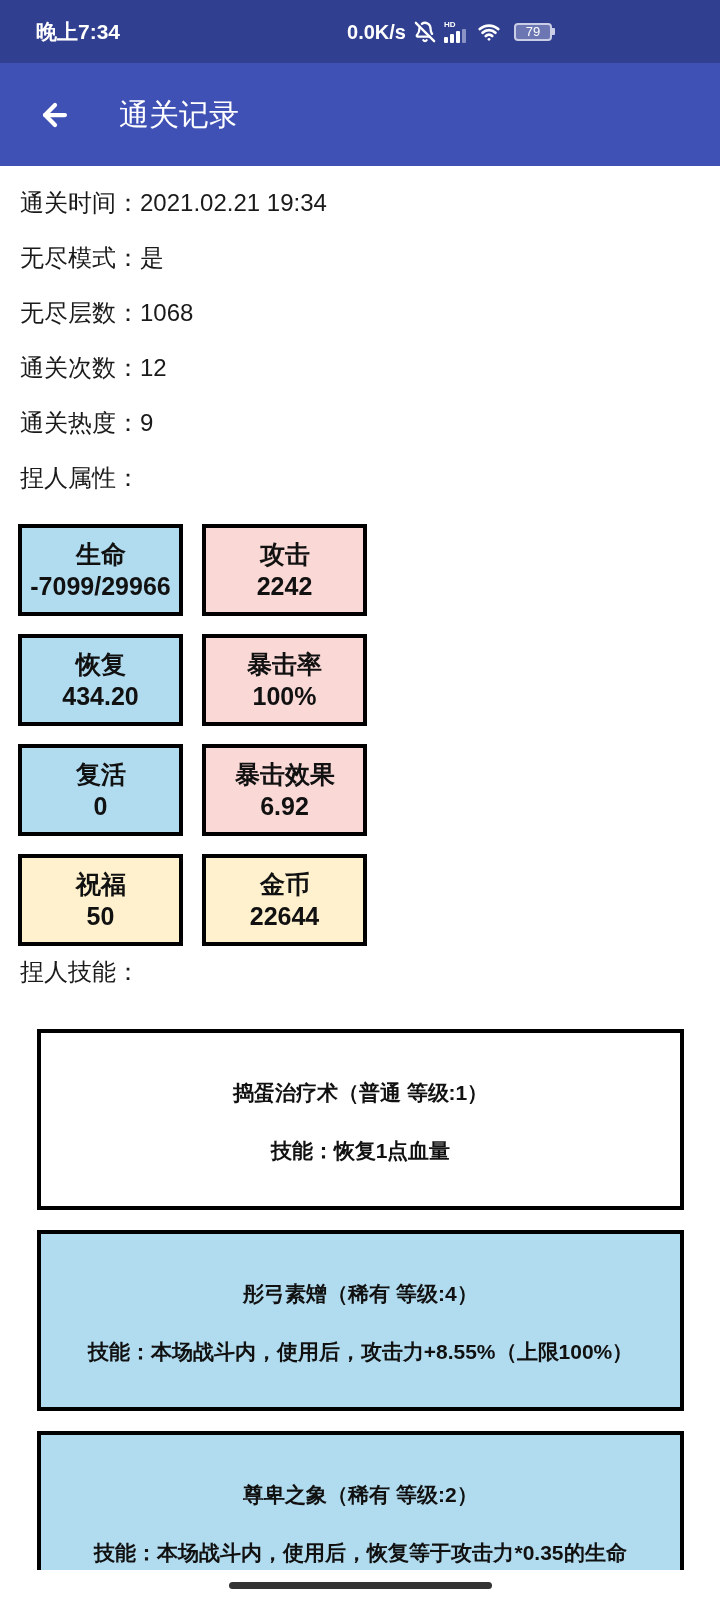 This screenshot has width=720, height=1600. Describe the element at coordinates (284, 774) in the screenshot. I see `stat-label: 暴击效果` at that location.